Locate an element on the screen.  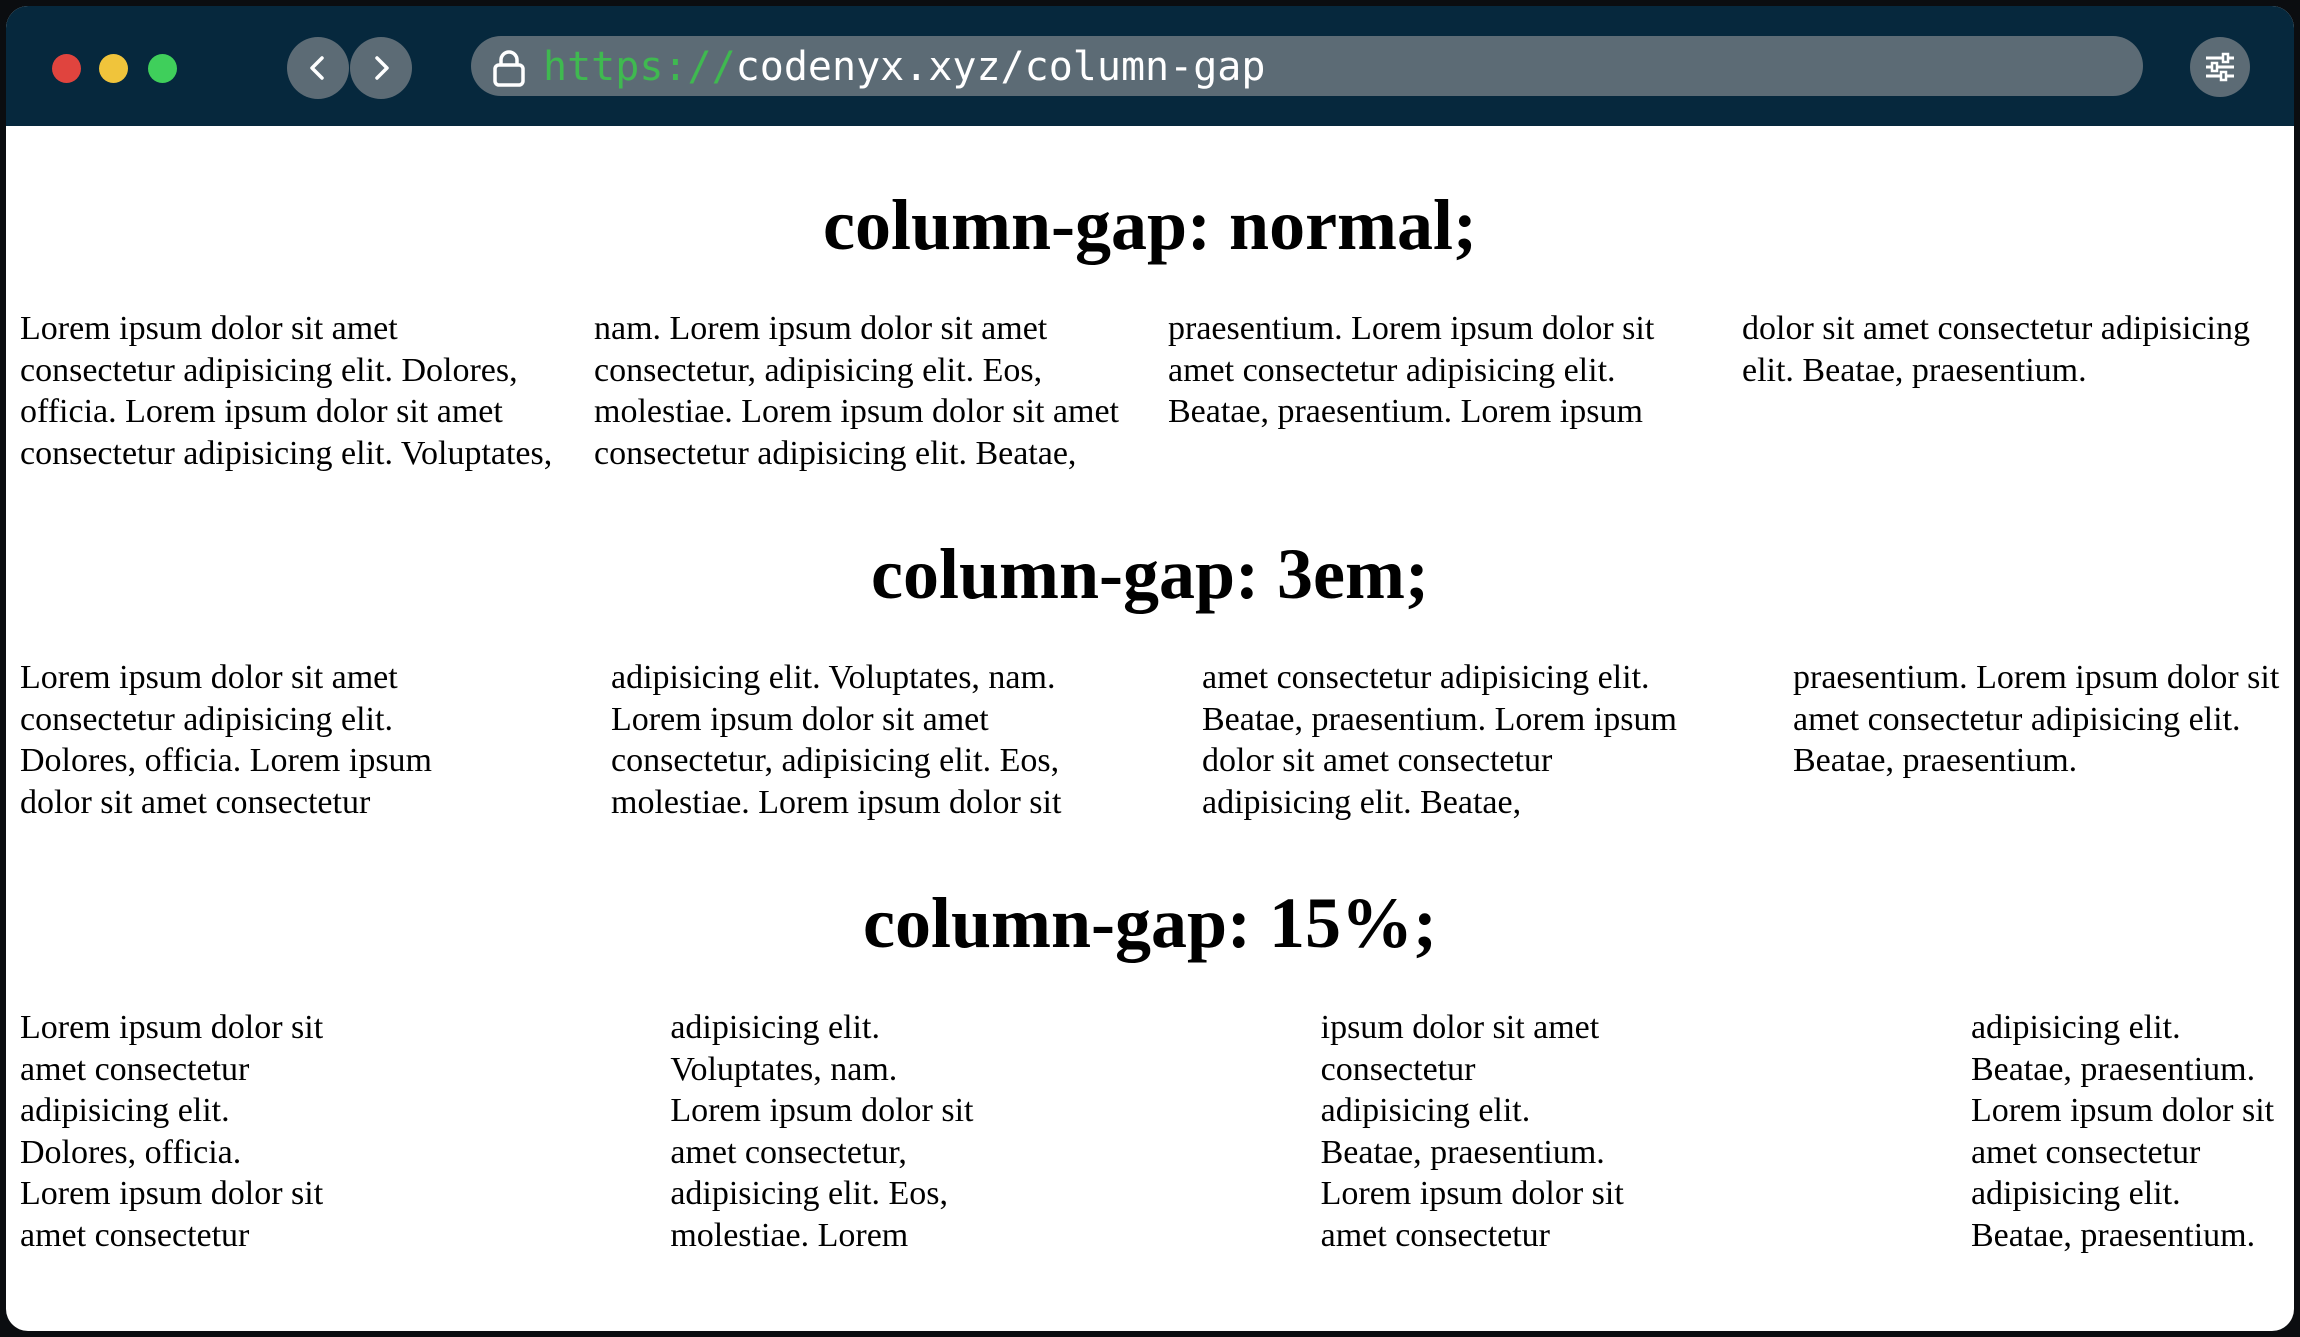
settings-button is located at coordinates (2220, 67).